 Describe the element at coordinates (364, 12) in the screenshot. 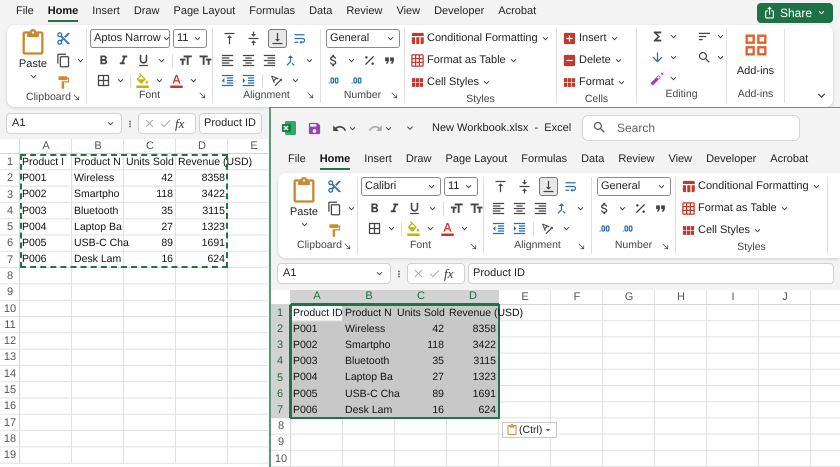

I see `ribbon-tab: Review` at that location.